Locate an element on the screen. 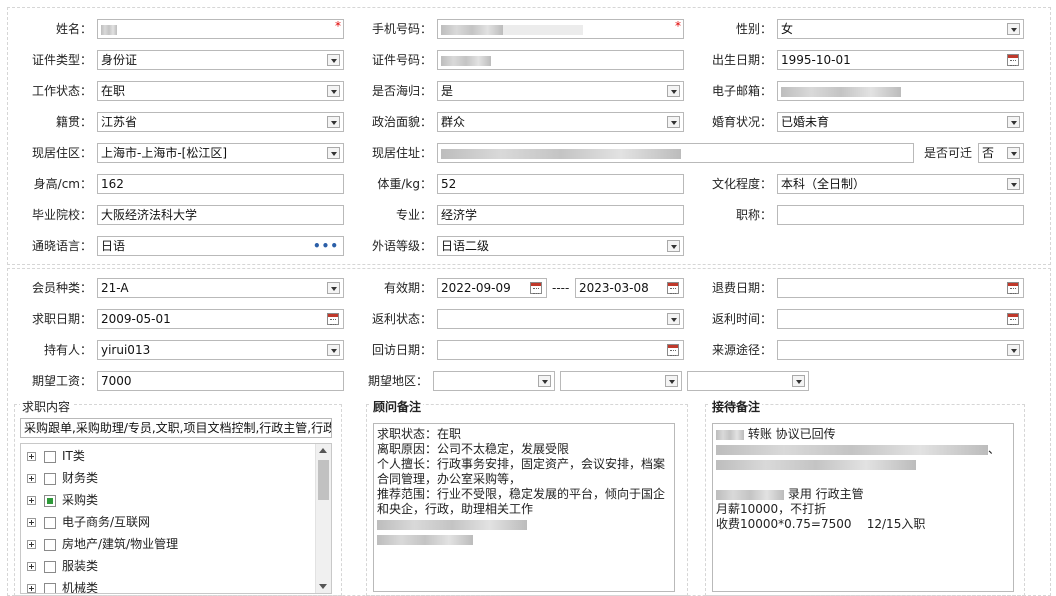 This screenshot has width=1056, height=596. education-select: 本科（全日制） is located at coordinates (900, 184).